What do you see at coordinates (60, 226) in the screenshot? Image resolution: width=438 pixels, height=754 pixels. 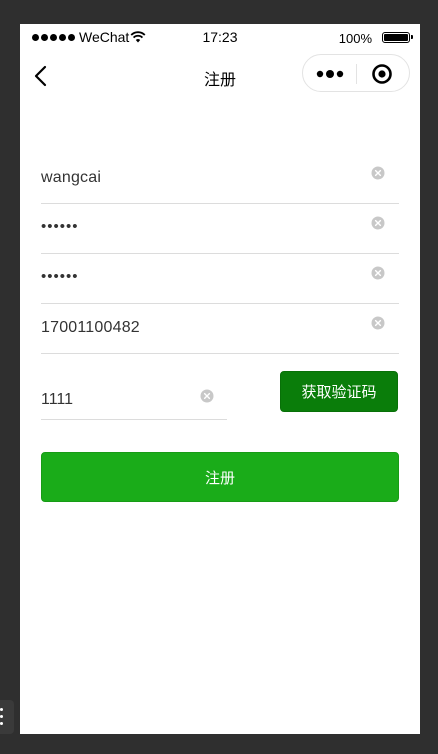 I see `password-value: ••••••` at bounding box center [60, 226].